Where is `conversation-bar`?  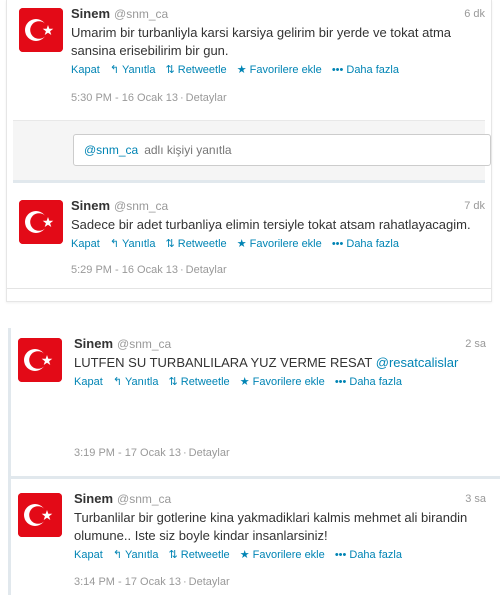
conversation-bar is located at coordinates (9, 461).